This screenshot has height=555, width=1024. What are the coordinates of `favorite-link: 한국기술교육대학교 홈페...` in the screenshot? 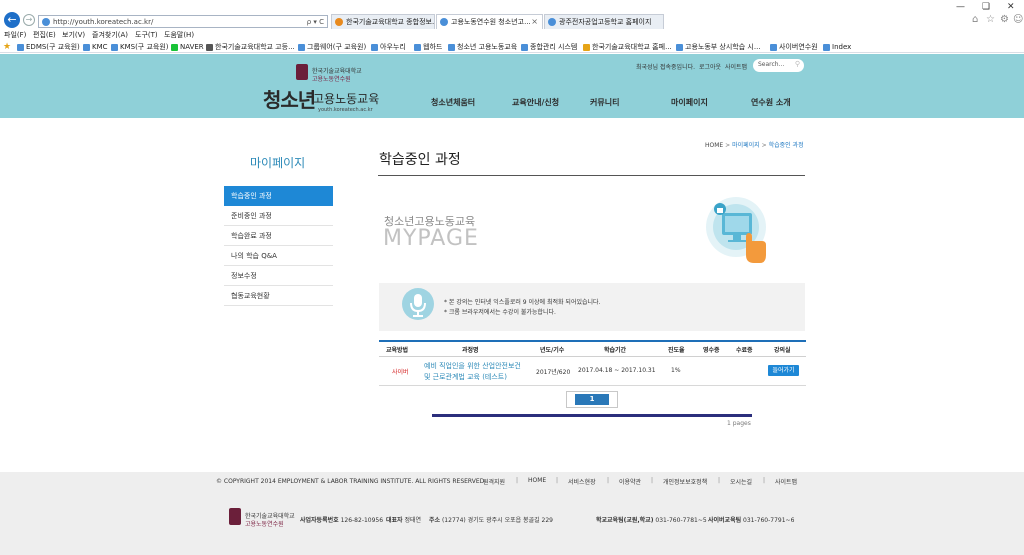 It's located at (627, 47).